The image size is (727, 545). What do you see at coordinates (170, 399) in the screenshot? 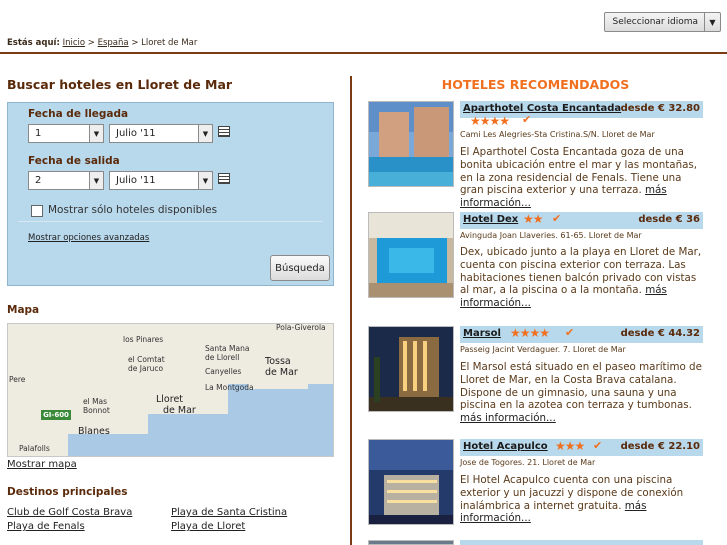
I see `map-label: Lloret` at bounding box center [170, 399].